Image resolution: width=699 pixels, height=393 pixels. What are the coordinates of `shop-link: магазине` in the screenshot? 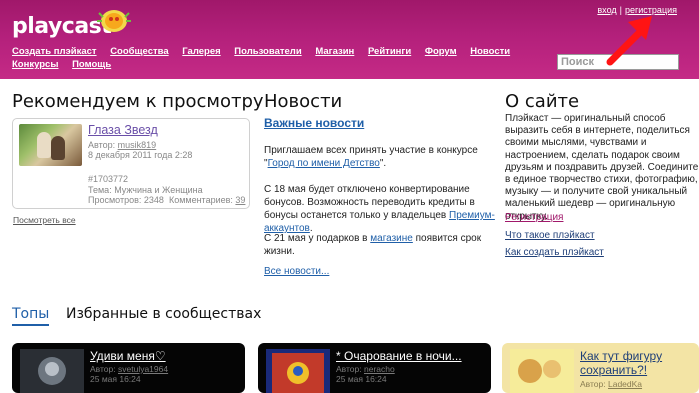 It's located at (391, 238).